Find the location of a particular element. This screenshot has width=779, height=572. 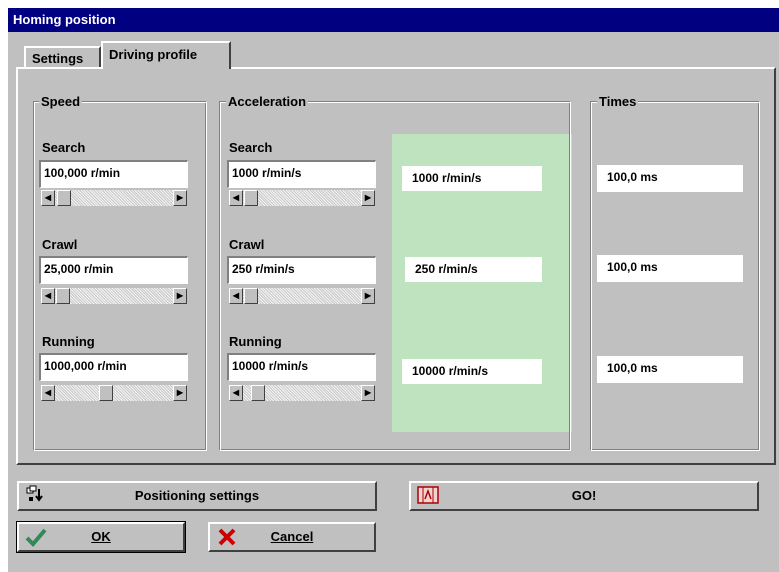

speed-crawl-field: 25,000 r/min is located at coordinates (113, 270).